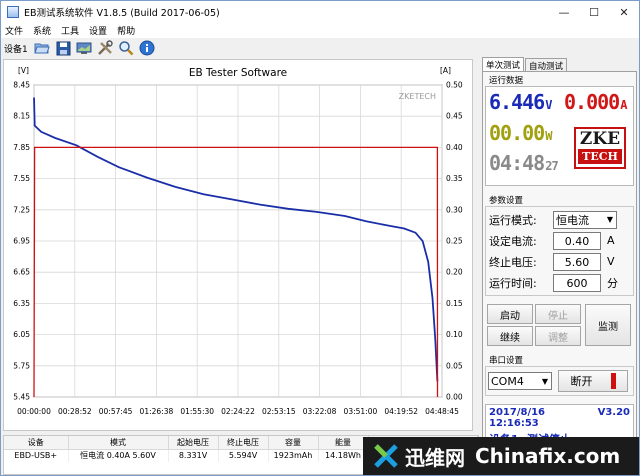 This screenshot has height=476, width=640. I want to click on x-tick-label: 00:57:45, so click(116, 411).